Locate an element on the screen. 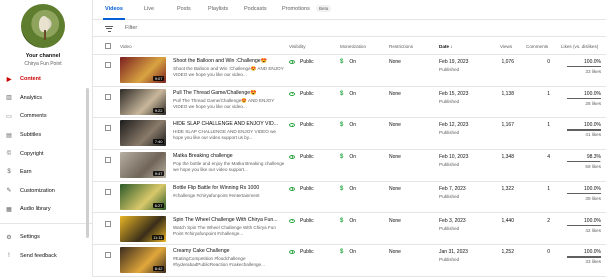 Image resolution: width=606 pixels, height=277 pixels. select-all-checkbox is located at coordinates (108, 46).